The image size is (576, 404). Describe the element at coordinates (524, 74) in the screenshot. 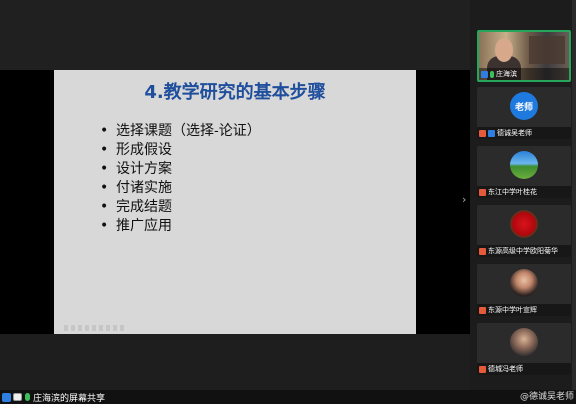

I see `participant-label: 庄海滨` at that location.